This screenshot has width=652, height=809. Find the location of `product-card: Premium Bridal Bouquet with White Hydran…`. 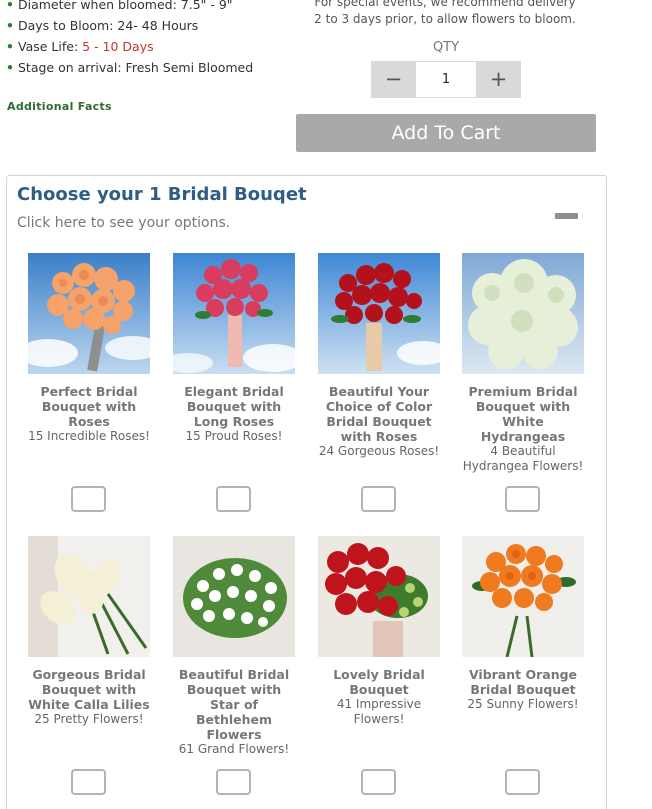

product-card: Premium Bridal Bouquet with White Hydran… is located at coordinates (523, 363).